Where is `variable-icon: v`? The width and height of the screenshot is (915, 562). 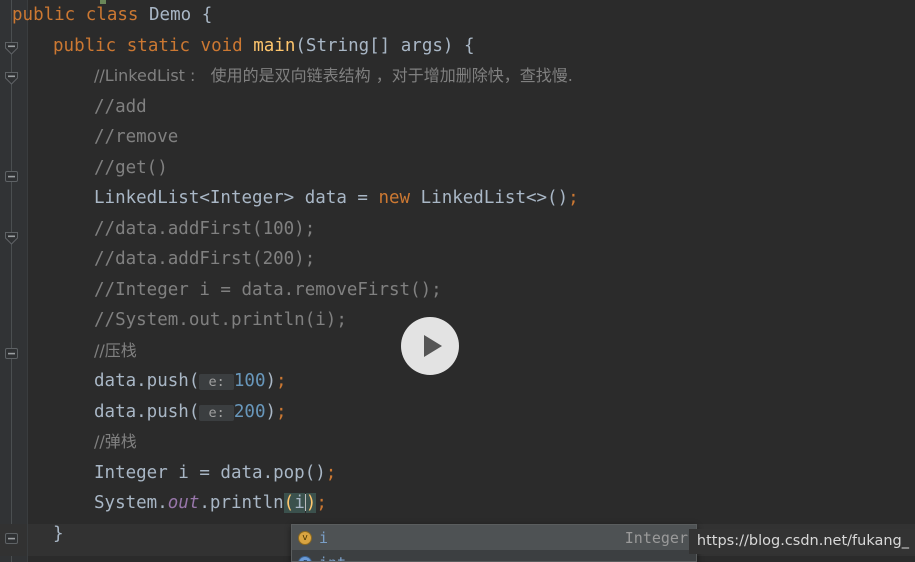
variable-icon: v is located at coordinates (305, 537).